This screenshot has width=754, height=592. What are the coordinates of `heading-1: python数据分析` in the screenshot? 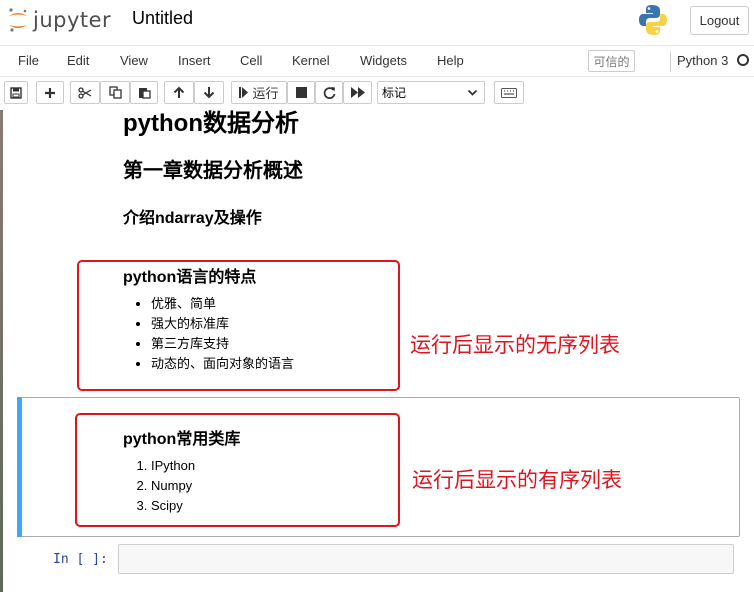 It's located at (211, 123).